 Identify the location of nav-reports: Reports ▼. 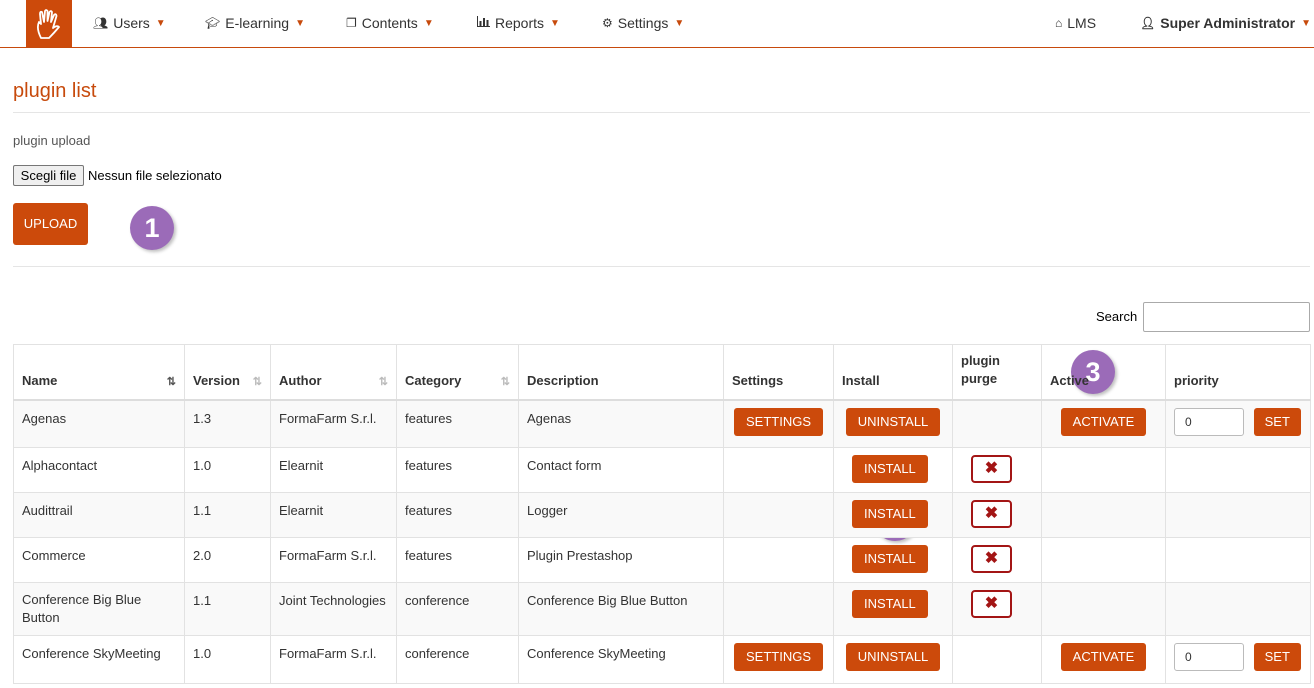
(518, 23).